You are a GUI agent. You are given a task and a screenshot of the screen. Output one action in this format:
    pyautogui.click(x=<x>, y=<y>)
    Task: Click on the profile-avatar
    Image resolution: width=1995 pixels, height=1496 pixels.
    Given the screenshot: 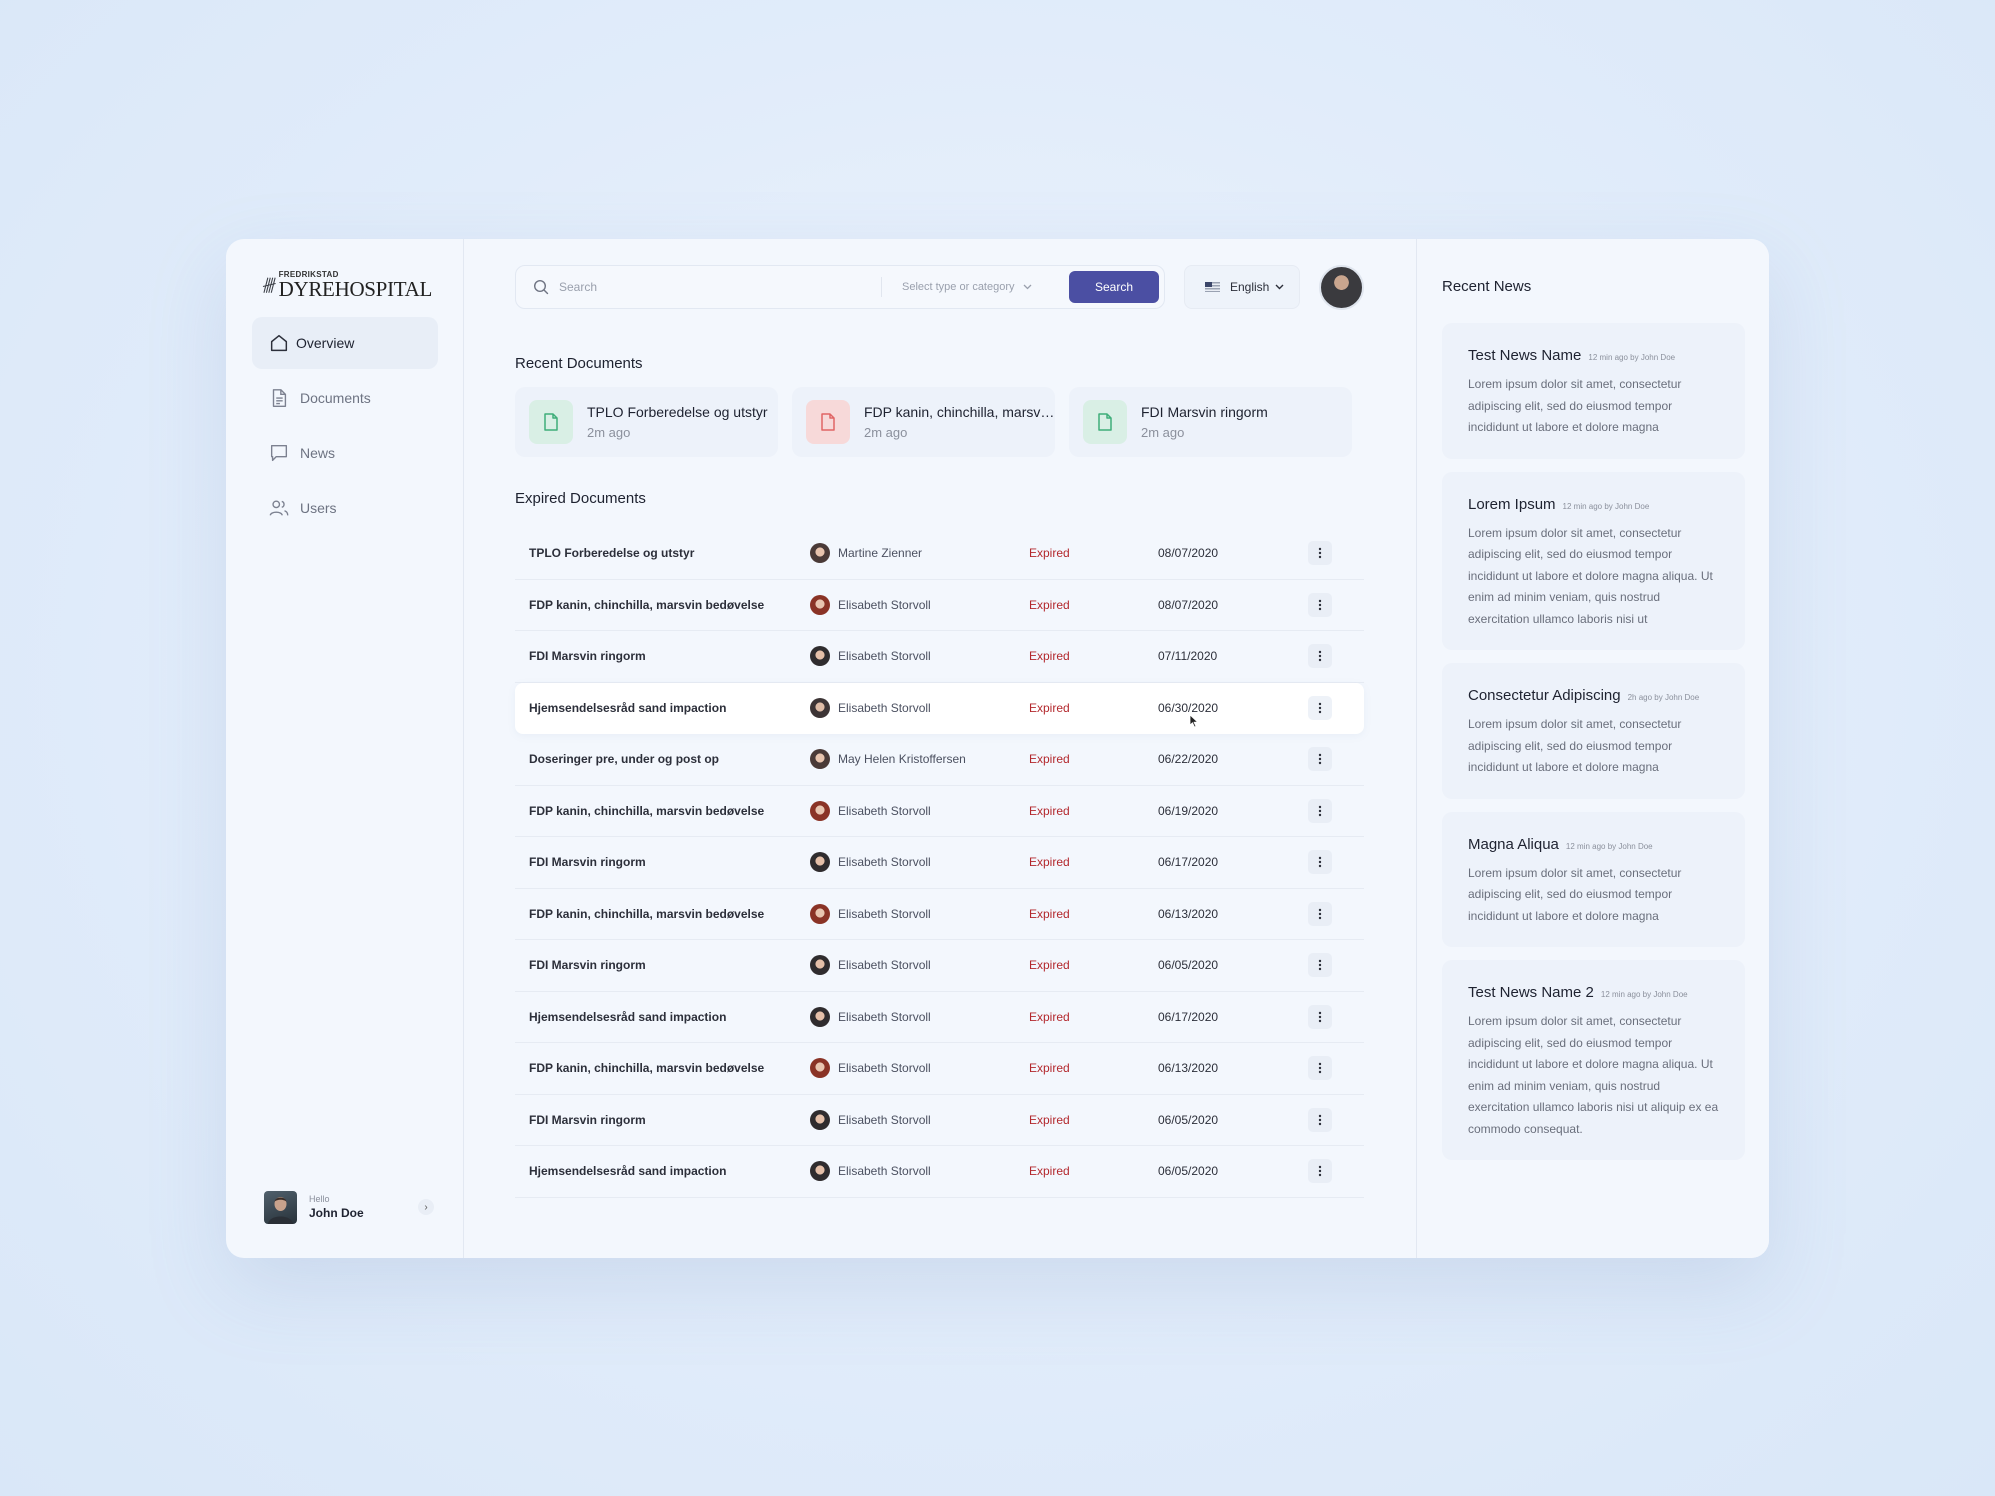 What is the action you would take?
    pyautogui.click(x=1341, y=287)
    